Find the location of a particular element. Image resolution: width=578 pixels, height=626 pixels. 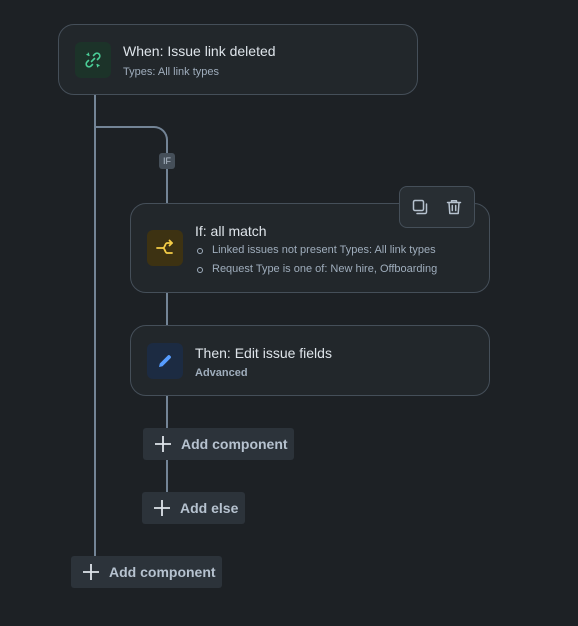

link-broken-icon is located at coordinates (93, 60).